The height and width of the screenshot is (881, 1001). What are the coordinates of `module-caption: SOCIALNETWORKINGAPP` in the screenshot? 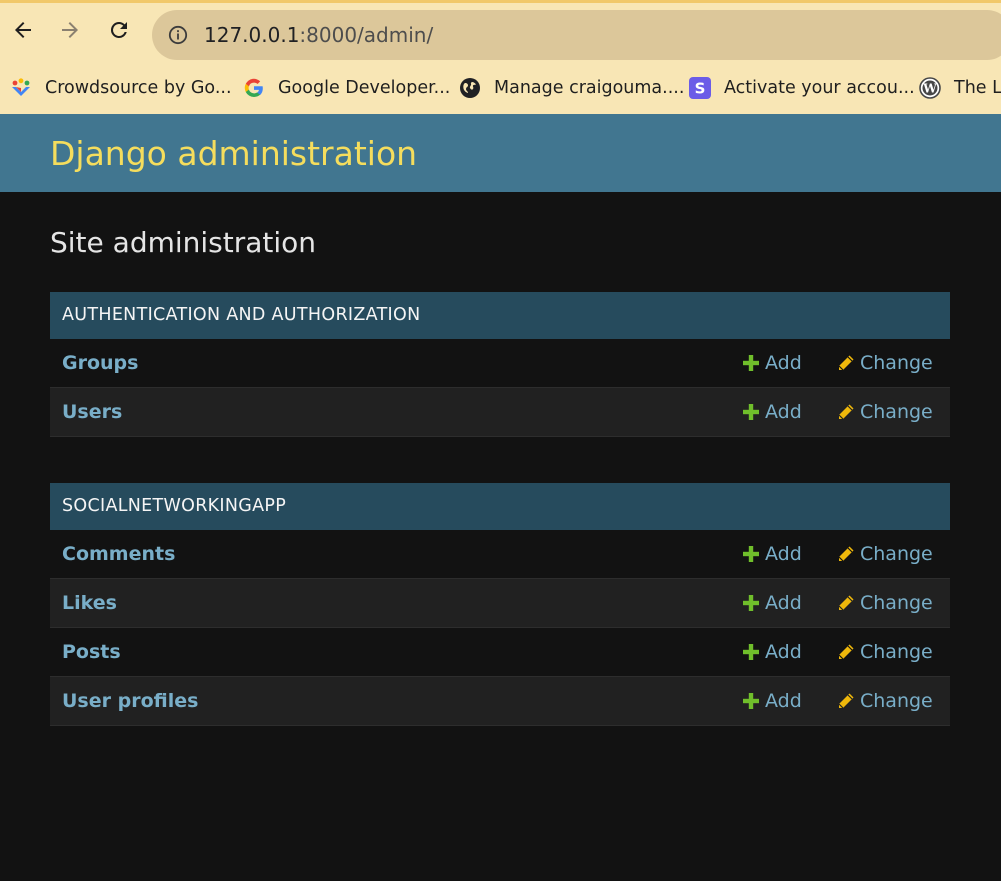 It's located at (500, 506).